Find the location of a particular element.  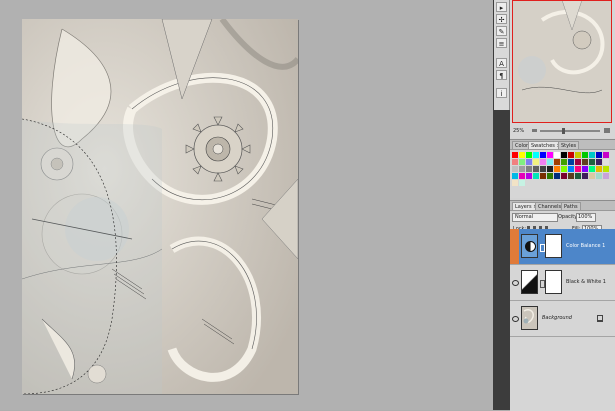

crop-tool-icon: ✢ is located at coordinates (501, 19).